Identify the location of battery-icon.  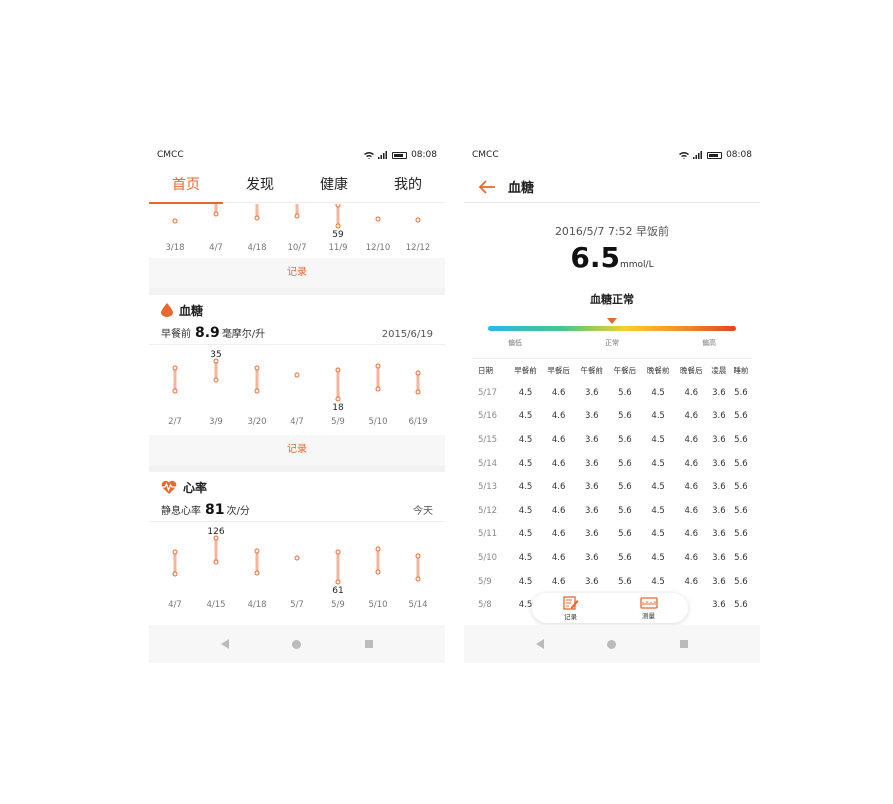
(400, 155).